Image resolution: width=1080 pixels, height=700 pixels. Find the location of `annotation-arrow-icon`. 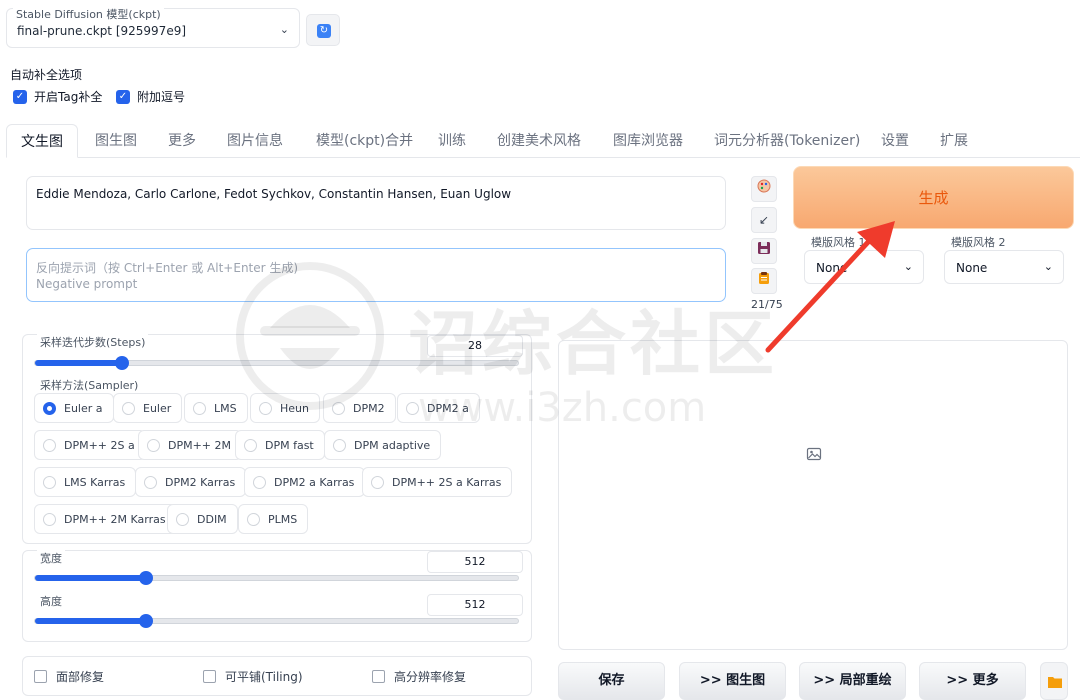

annotation-arrow-icon is located at coordinates (830, 287).